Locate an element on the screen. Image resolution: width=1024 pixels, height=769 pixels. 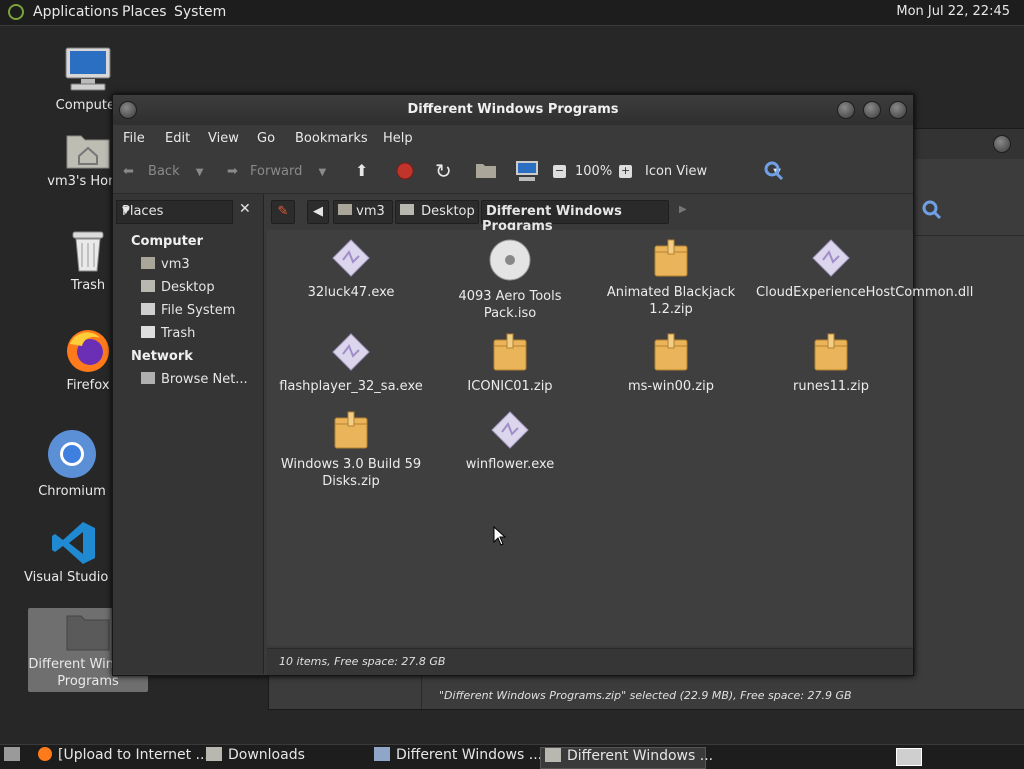
search-button is located at coordinates (774, 173).